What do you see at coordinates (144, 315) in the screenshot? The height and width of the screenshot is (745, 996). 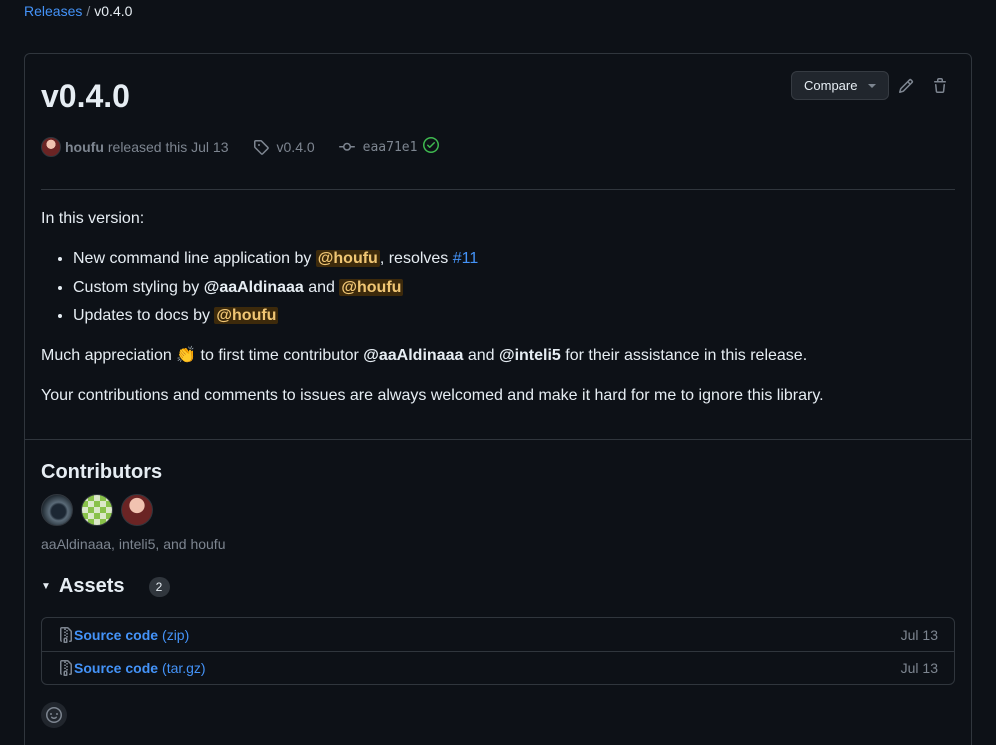 I see `list-item-text: Updates to docs by` at bounding box center [144, 315].